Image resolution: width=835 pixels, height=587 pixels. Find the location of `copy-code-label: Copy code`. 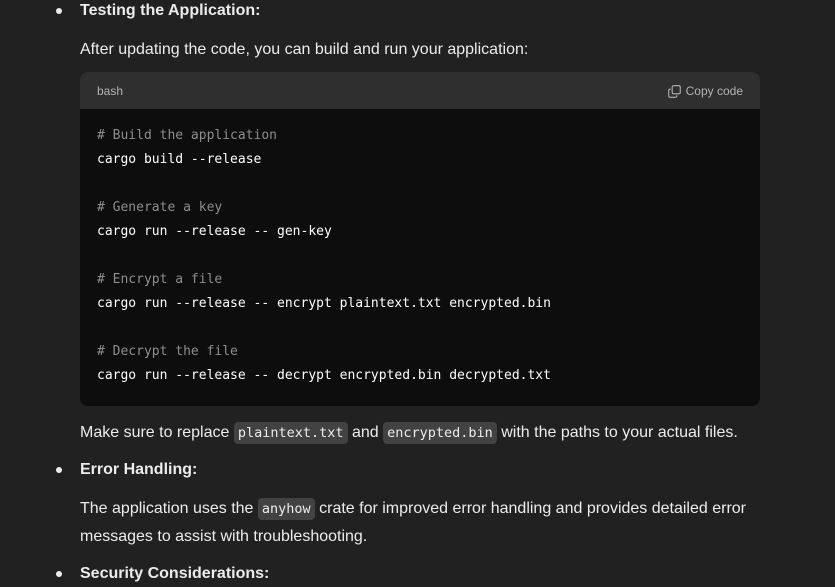

copy-code-label: Copy code is located at coordinates (714, 91).